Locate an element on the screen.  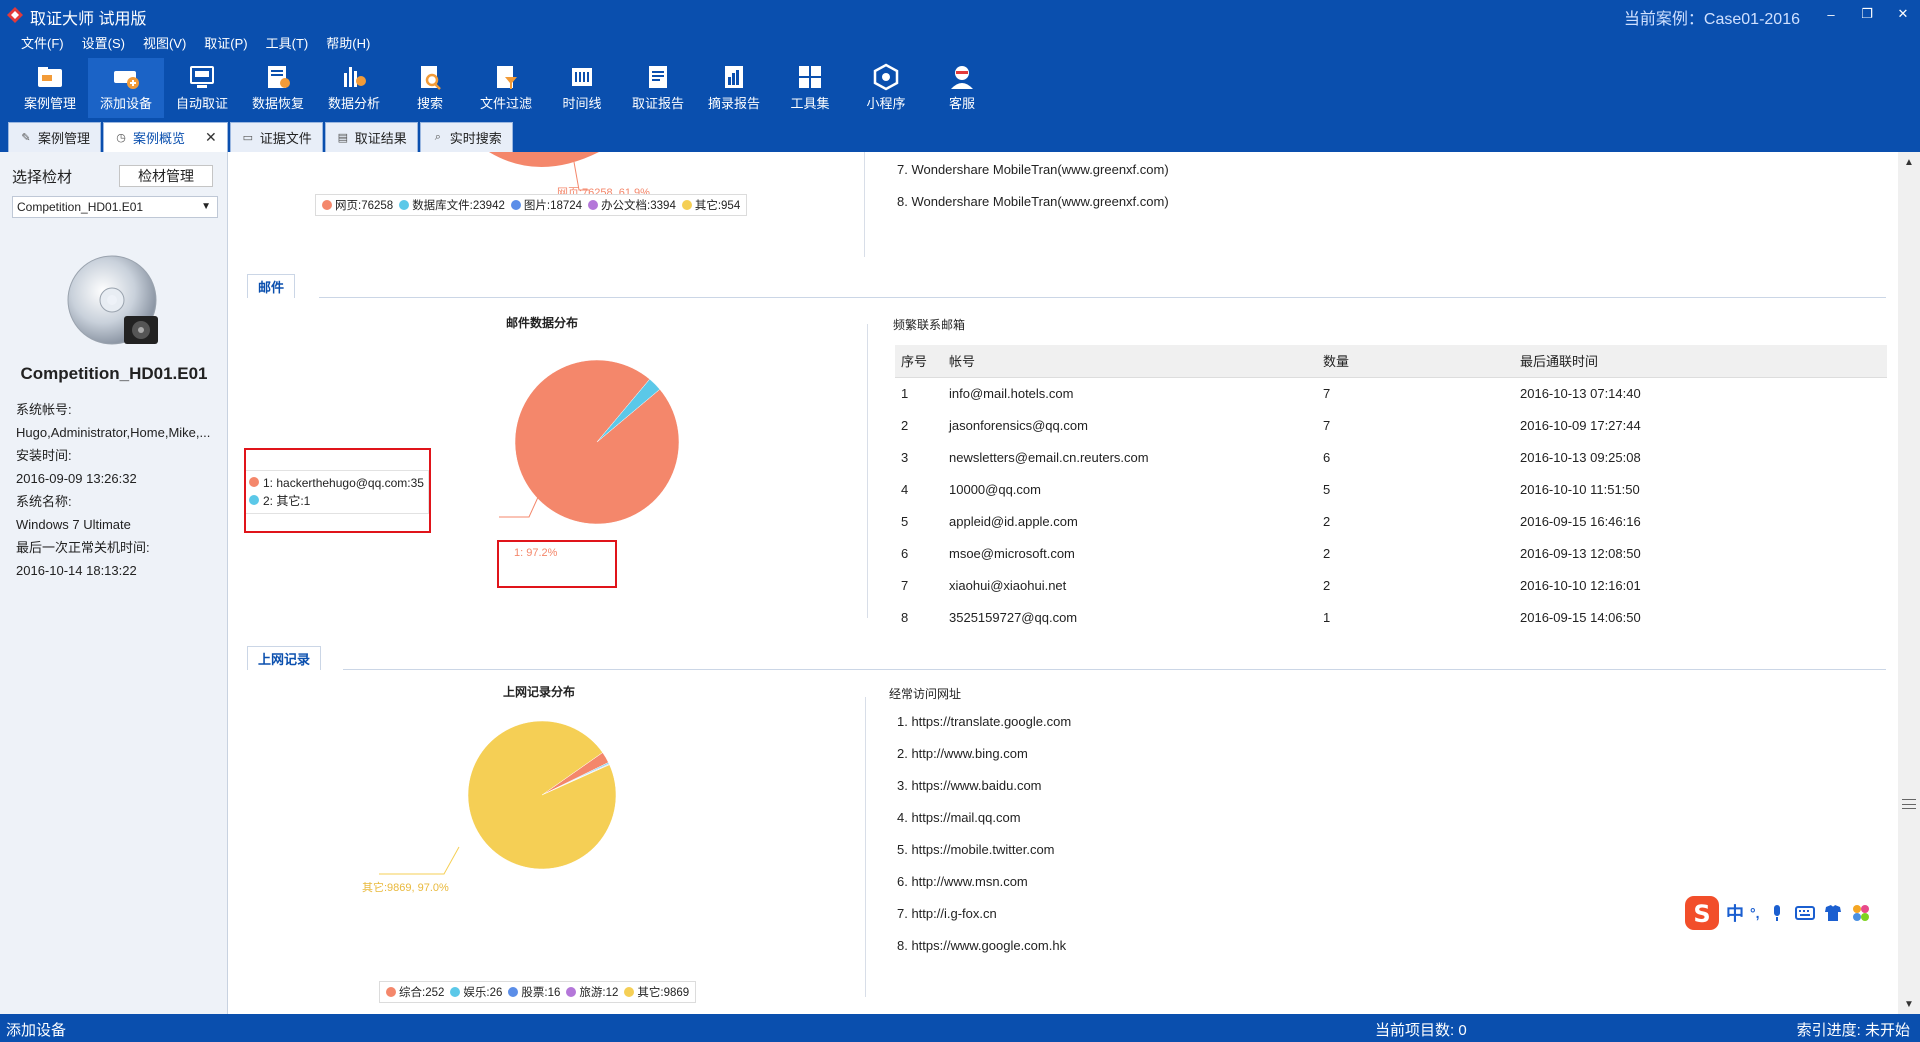
column-header: 序号 is located at coordinates (919, 361).